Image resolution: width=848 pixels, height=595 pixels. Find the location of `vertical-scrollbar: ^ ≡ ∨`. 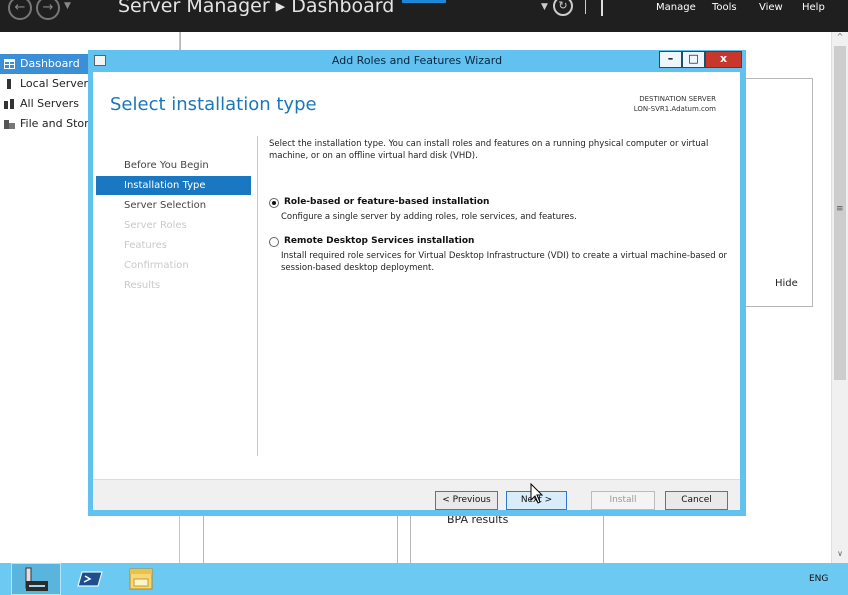

vertical-scrollbar: ^ ≡ ∨ is located at coordinates (839, 297).